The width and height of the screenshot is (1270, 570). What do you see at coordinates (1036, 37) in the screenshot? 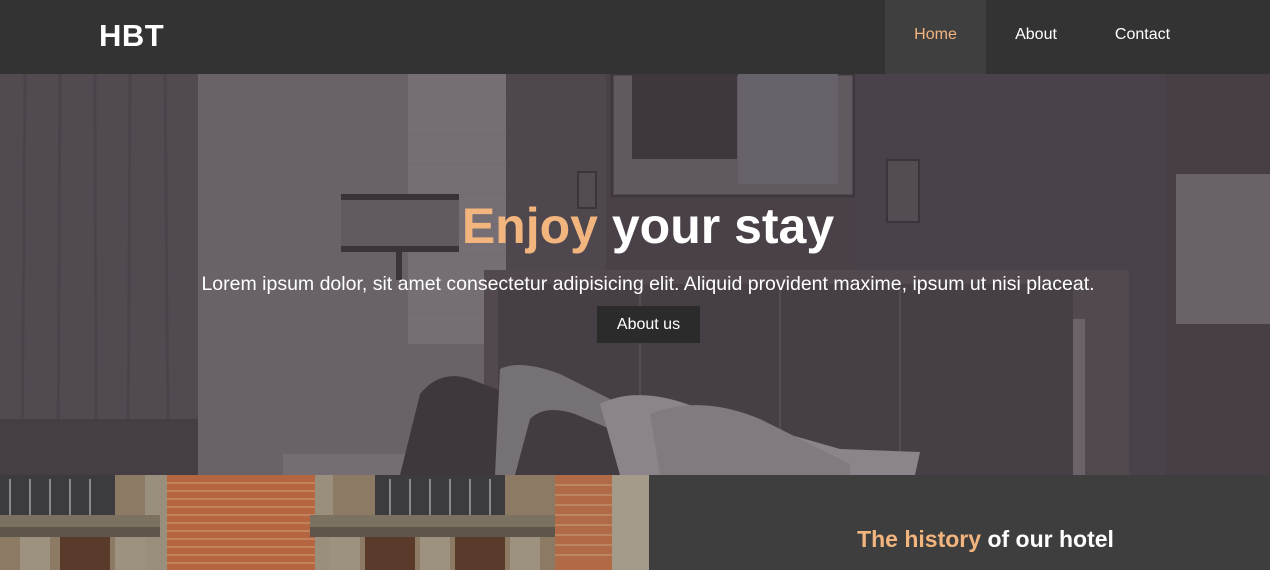
I see `nav-item-about: About` at bounding box center [1036, 37].